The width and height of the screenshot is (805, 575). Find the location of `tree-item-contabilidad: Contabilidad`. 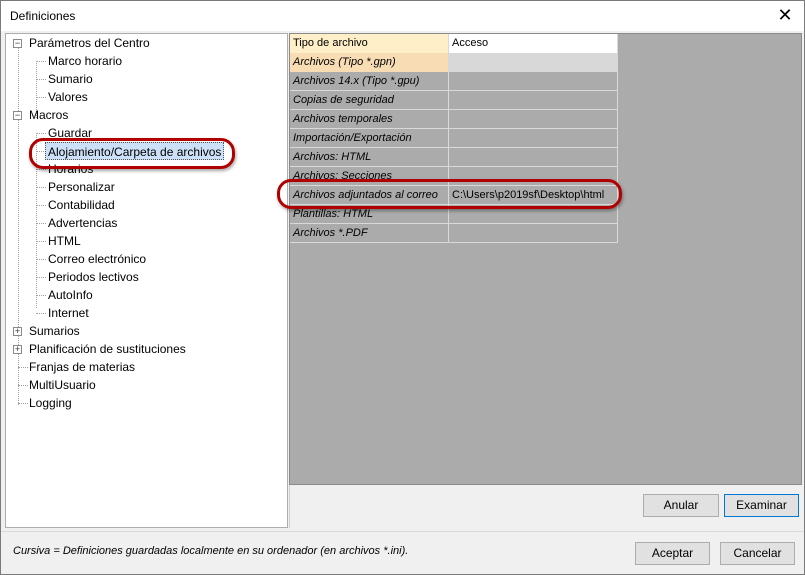

tree-item-contabilidad: Contabilidad is located at coordinates (81, 205).